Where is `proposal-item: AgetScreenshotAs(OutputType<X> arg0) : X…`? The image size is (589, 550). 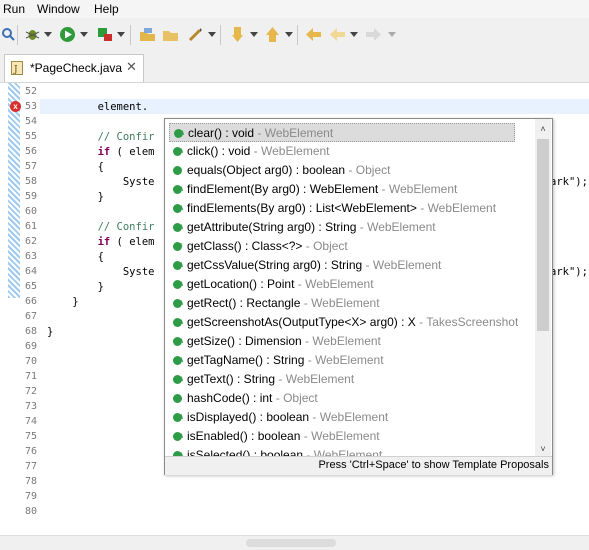 proposal-item: AgetScreenshotAs(OutputType<X> arg0) : X… is located at coordinates (344, 322).